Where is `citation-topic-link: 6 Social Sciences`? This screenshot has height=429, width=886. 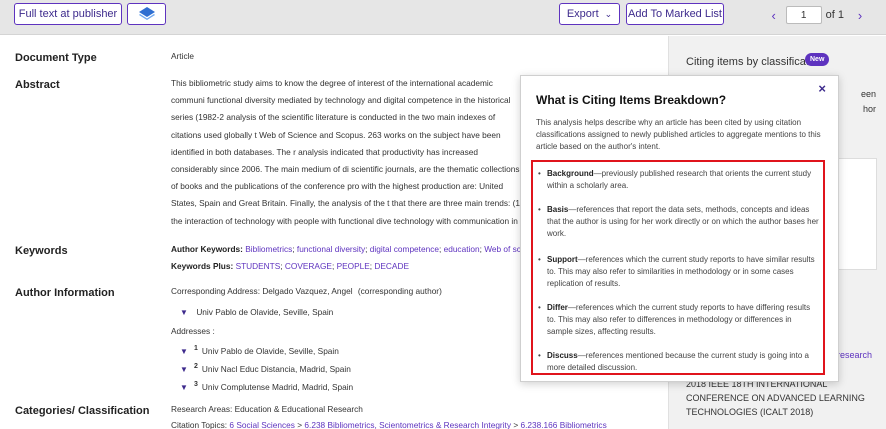
citation-topic-link: 6 Social Sciences is located at coordinates (262, 424).